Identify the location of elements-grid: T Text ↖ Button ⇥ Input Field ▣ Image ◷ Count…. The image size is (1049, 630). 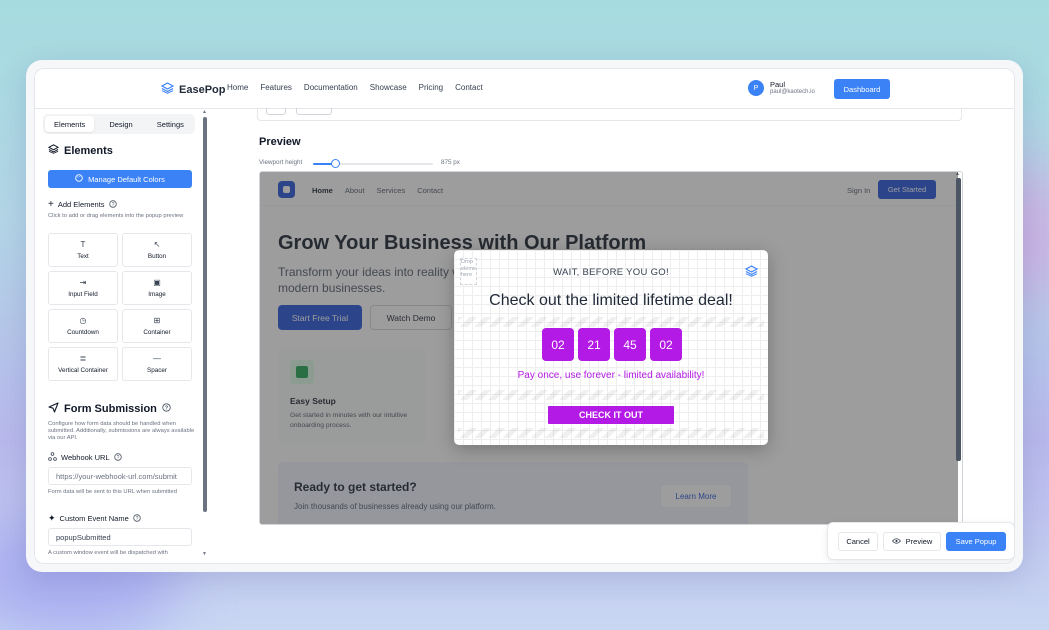
(120, 307).